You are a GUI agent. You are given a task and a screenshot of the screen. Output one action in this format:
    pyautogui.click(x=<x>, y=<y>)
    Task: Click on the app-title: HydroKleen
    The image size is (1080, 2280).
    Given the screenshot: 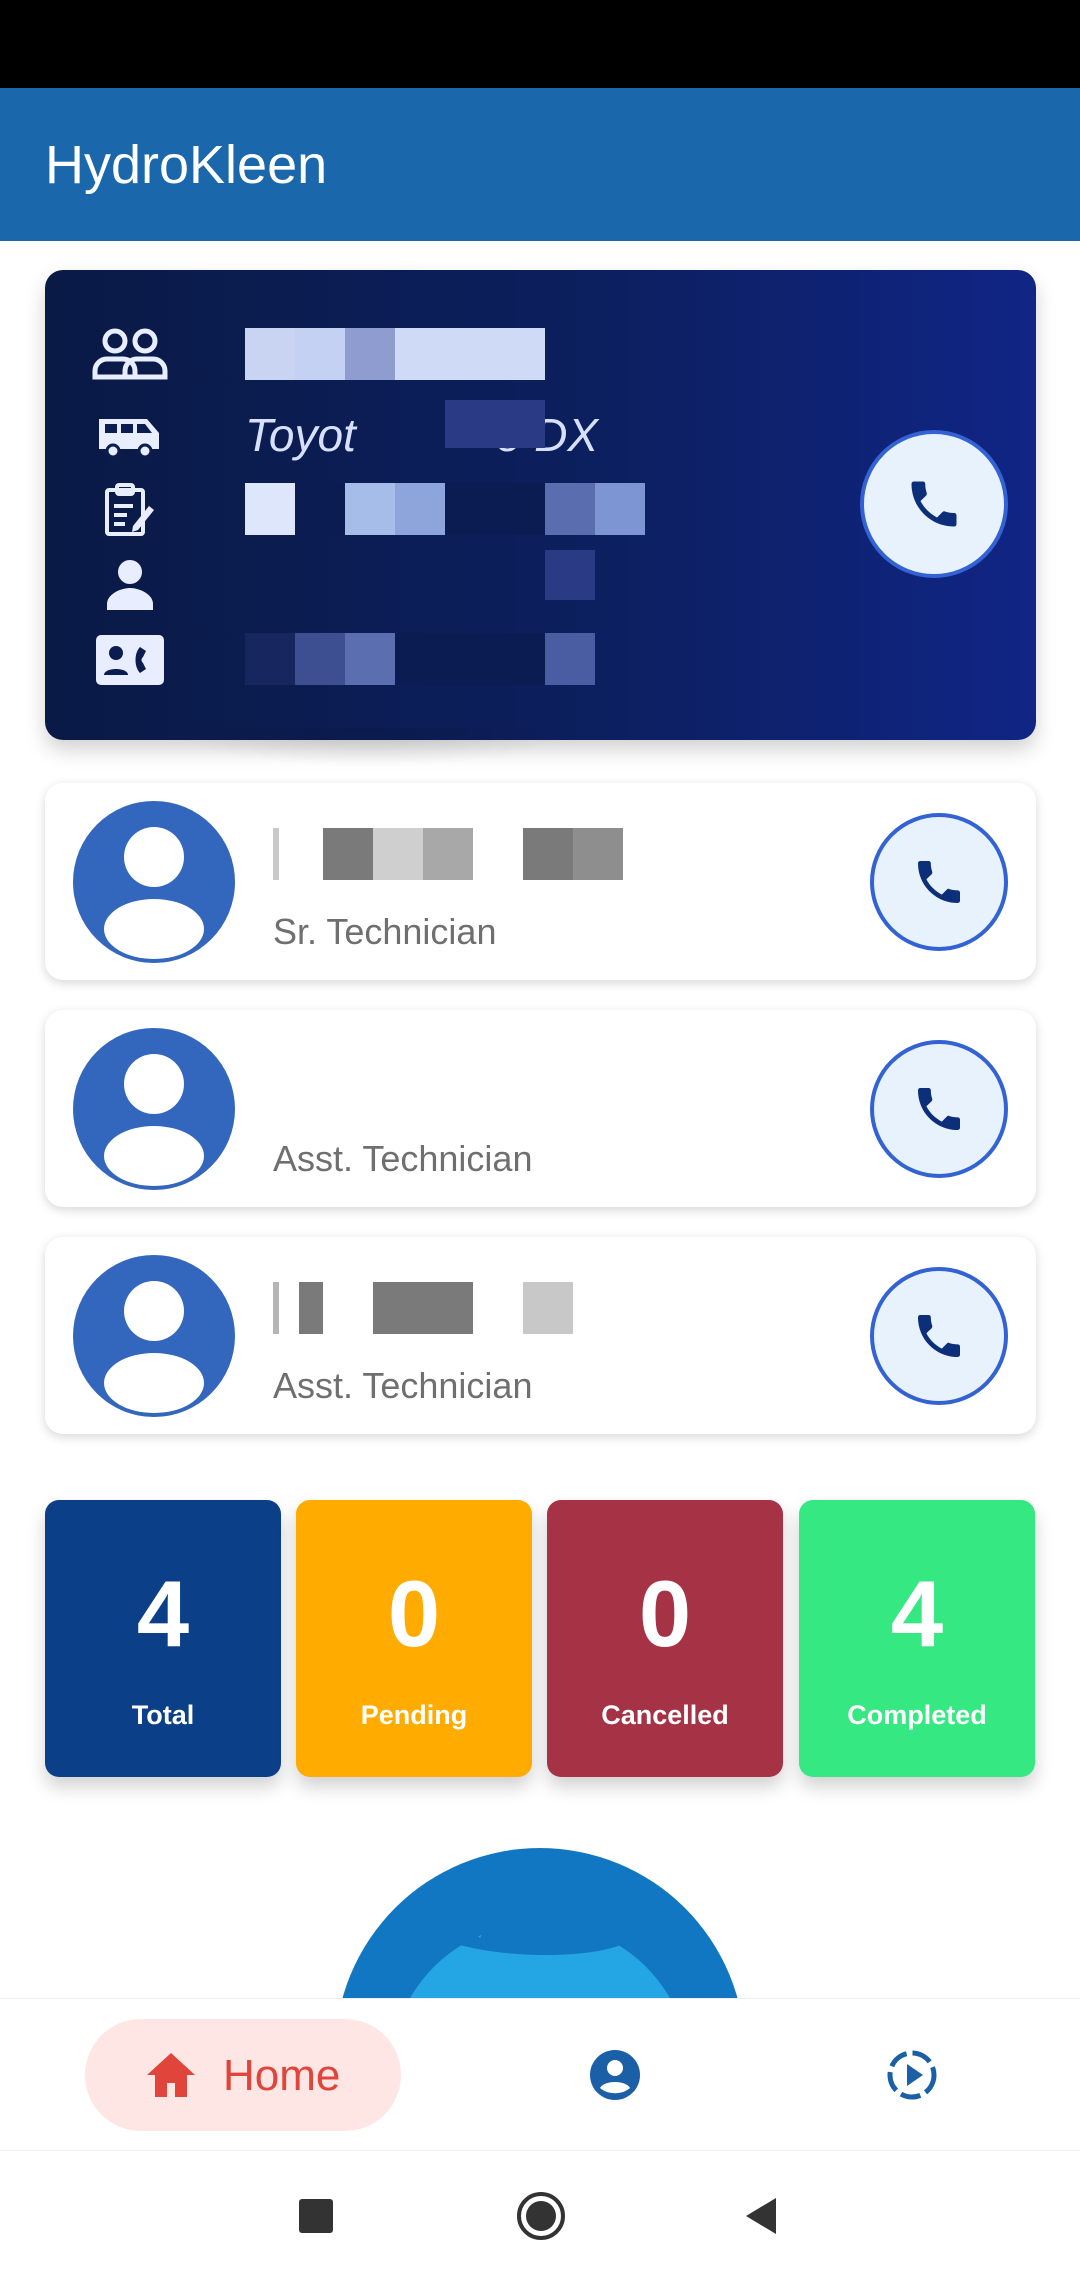 What is the action you would take?
    pyautogui.click(x=186, y=165)
    